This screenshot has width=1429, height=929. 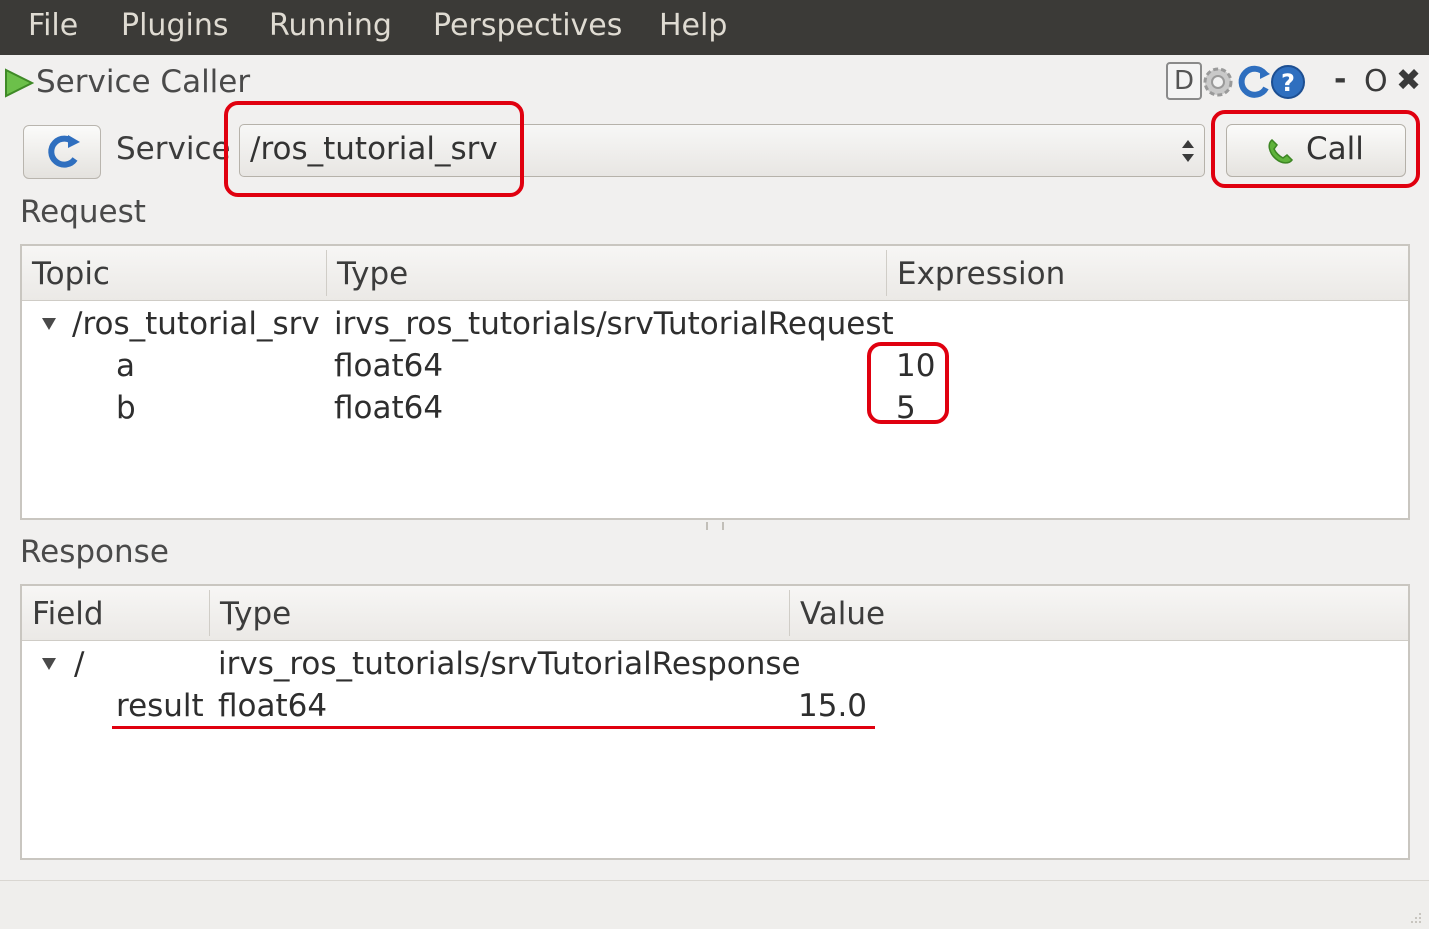 What do you see at coordinates (1254, 82) in the screenshot?
I see `reload-icon` at bounding box center [1254, 82].